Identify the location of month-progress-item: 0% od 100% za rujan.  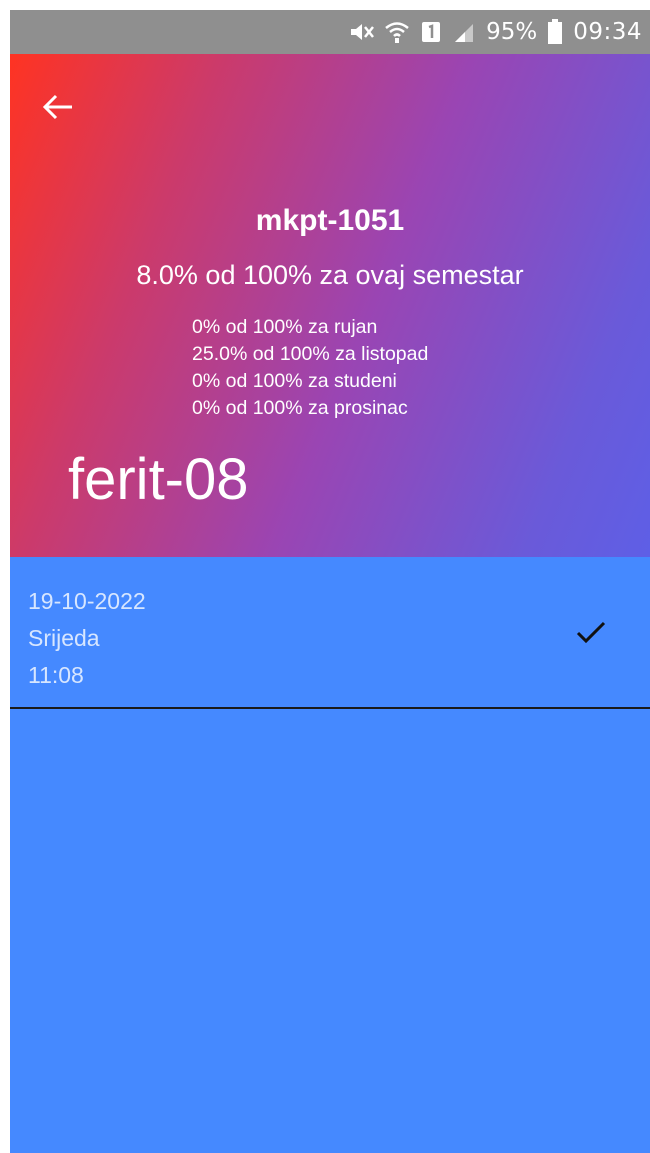
(285, 327).